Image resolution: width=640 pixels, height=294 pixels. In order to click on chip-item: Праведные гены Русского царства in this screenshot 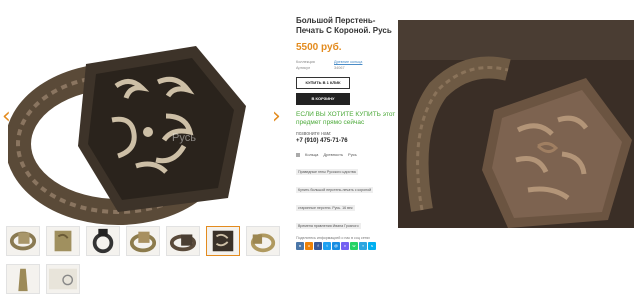, I will do `click(327, 172)`.